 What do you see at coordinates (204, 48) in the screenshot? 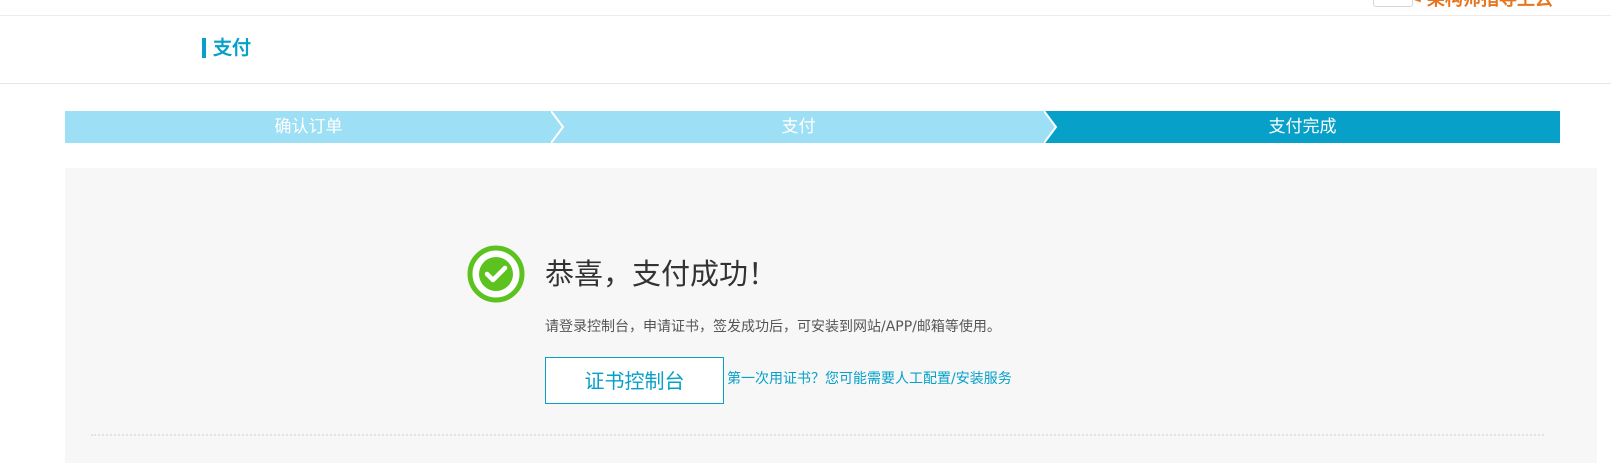
I see `title-accent-bar` at bounding box center [204, 48].